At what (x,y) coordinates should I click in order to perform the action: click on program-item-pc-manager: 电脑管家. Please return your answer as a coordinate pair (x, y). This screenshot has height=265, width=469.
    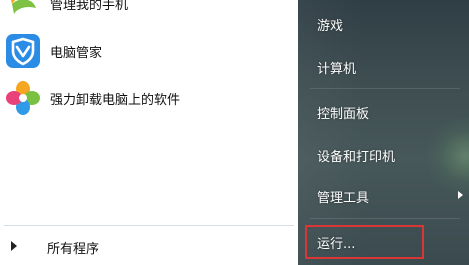
    Looking at the image, I should click on (149, 50).